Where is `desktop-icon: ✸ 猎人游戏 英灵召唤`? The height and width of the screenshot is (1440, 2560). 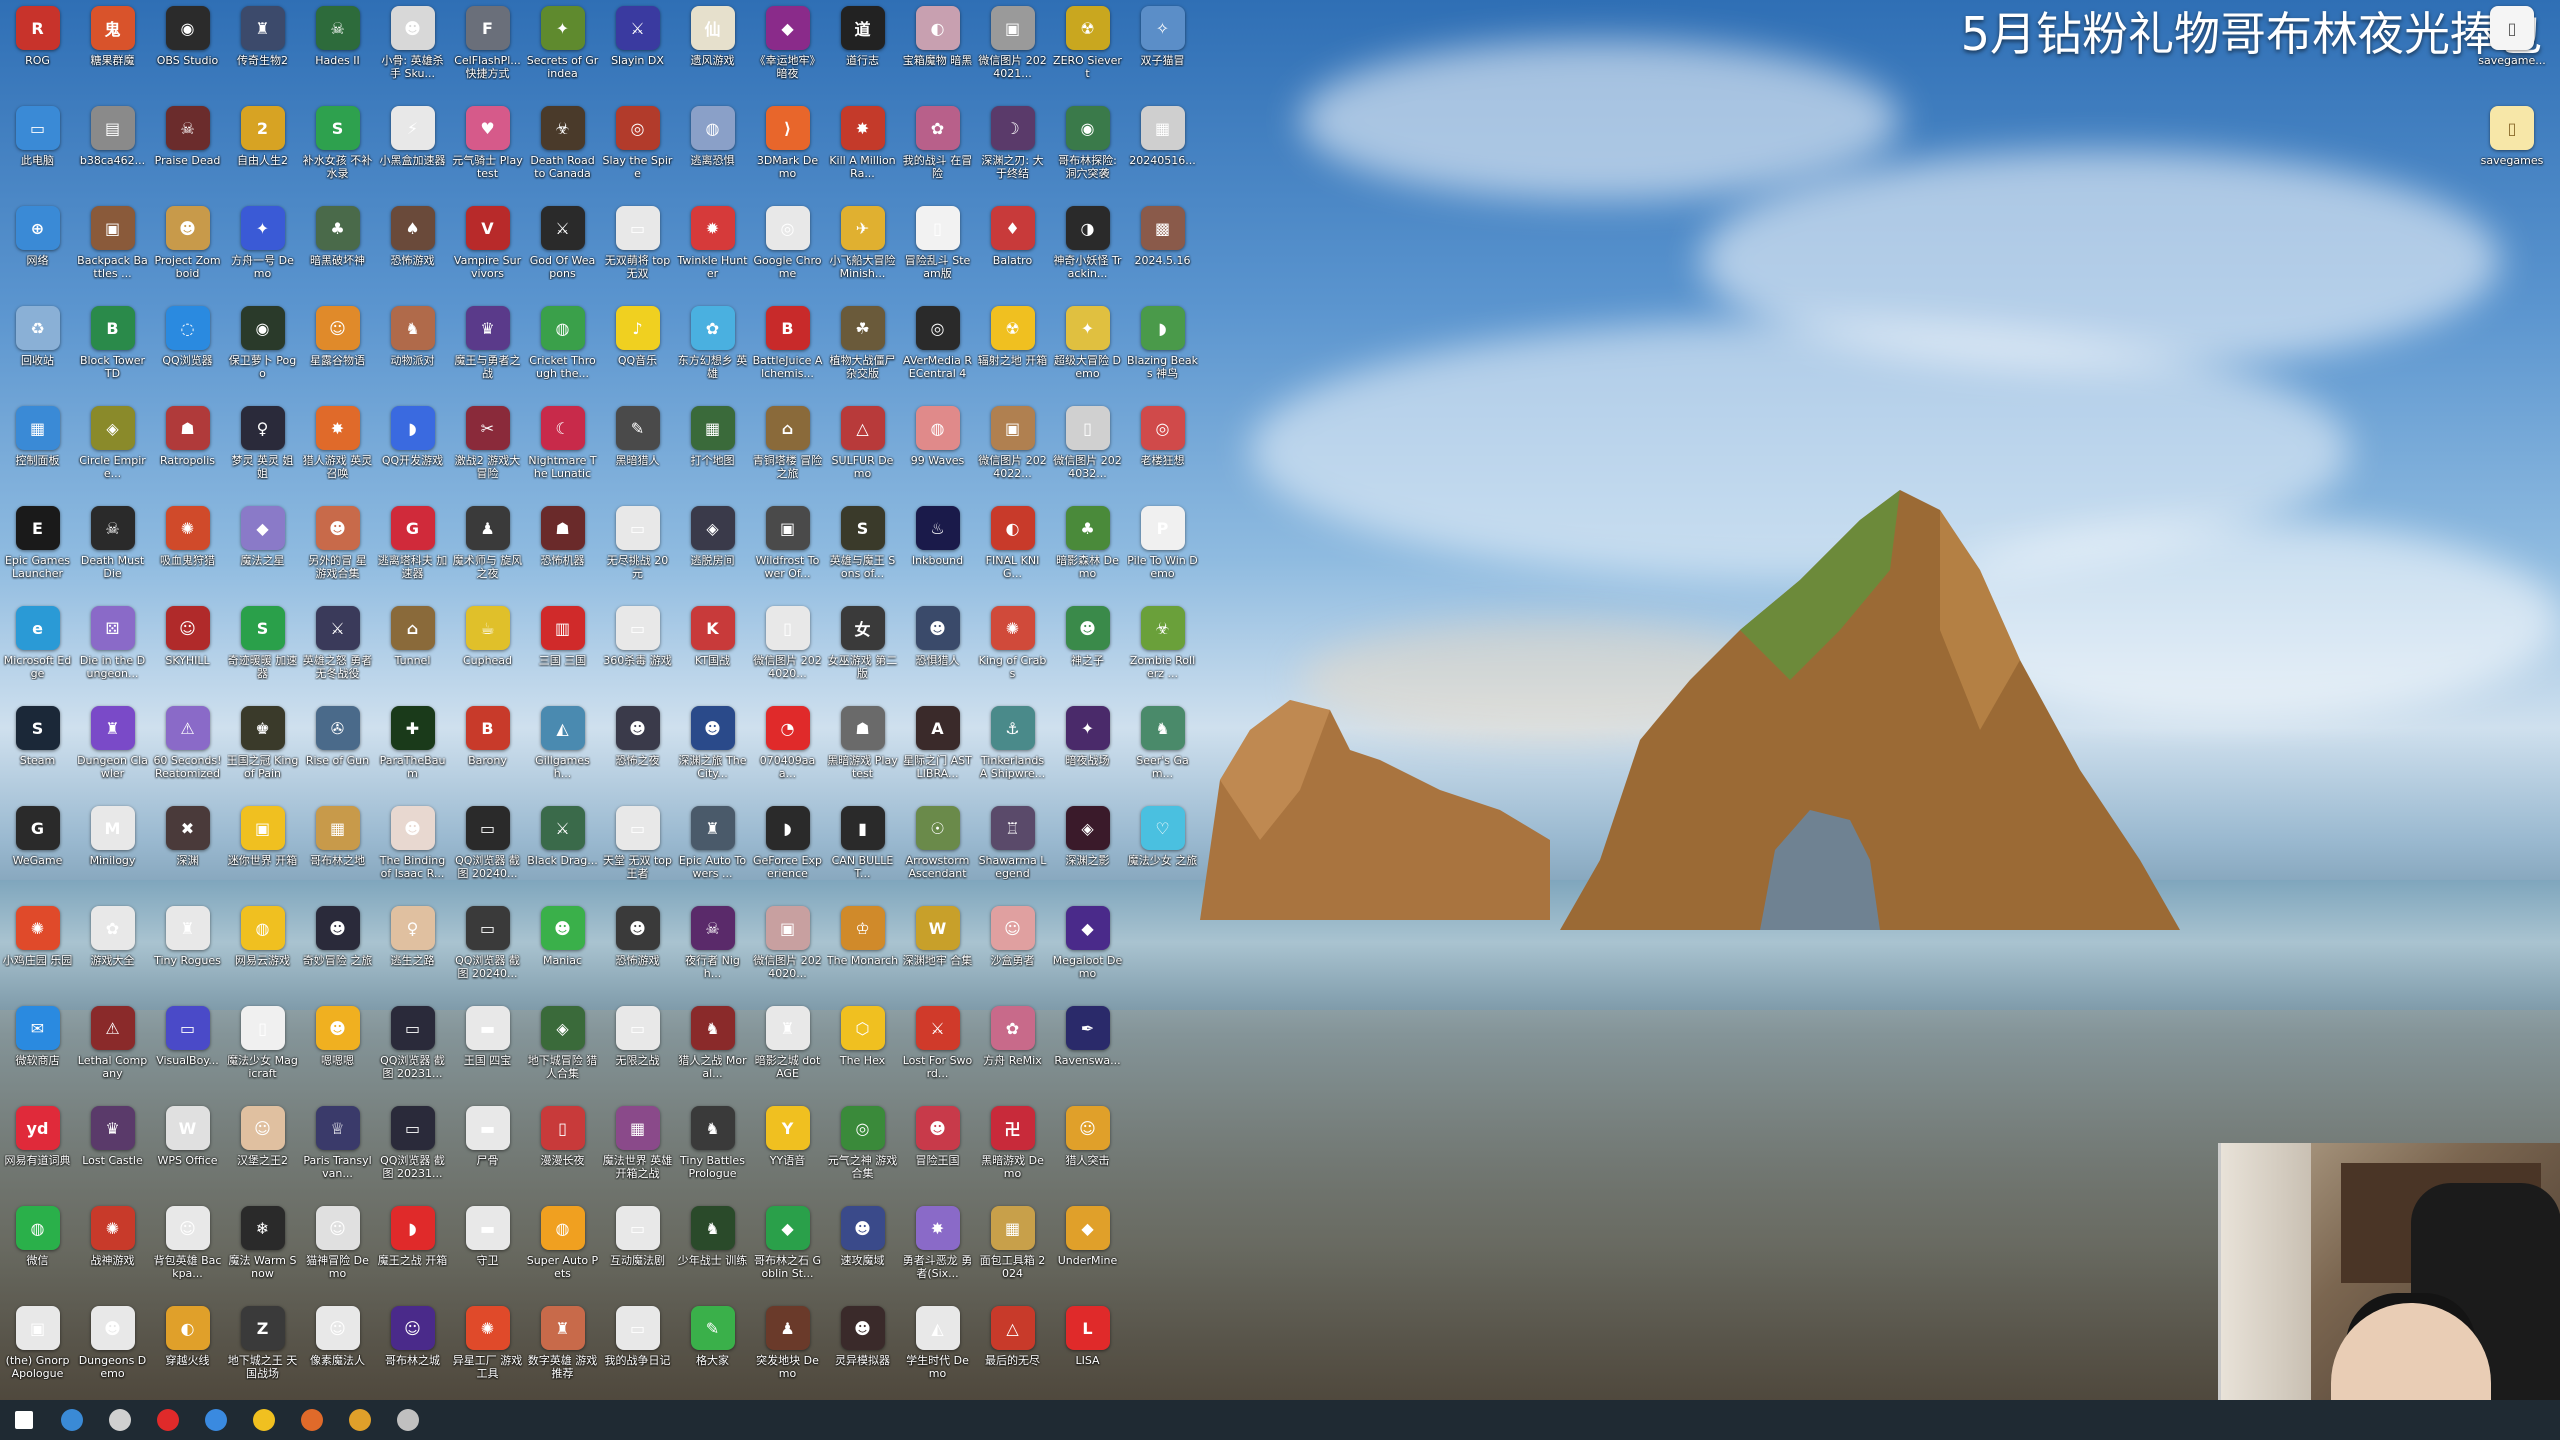 desktop-icon: ✸ 猎人游戏 英灵召唤 is located at coordinates (337, 450).